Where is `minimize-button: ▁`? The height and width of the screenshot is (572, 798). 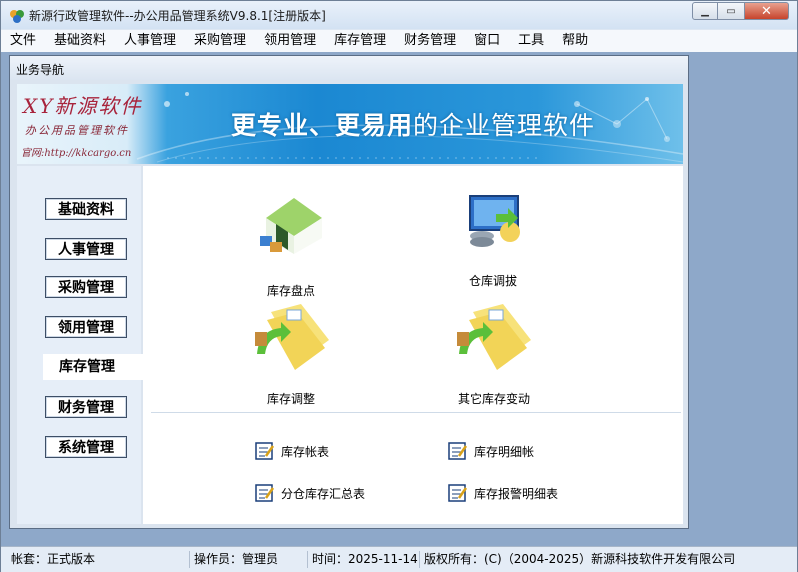
minimize-button: ▁ is located at coordinates (705, 11).